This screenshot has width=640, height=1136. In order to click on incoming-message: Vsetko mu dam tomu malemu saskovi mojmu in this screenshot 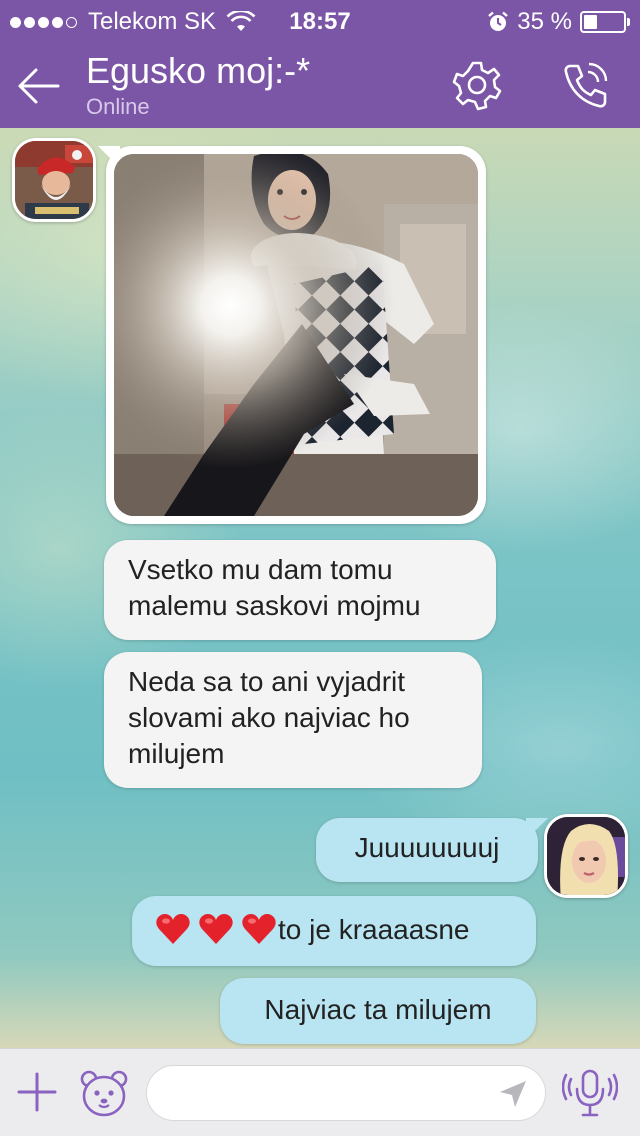, I will do `click(300, 590)`.